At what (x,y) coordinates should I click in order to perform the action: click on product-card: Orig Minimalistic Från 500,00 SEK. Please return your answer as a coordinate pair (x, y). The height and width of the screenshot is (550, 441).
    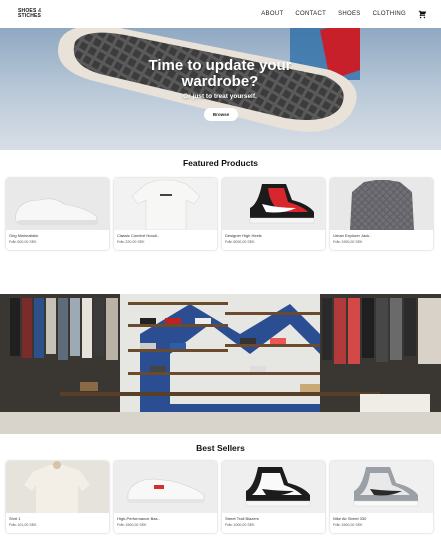
    Looking at the image, I should click on (57, 214).